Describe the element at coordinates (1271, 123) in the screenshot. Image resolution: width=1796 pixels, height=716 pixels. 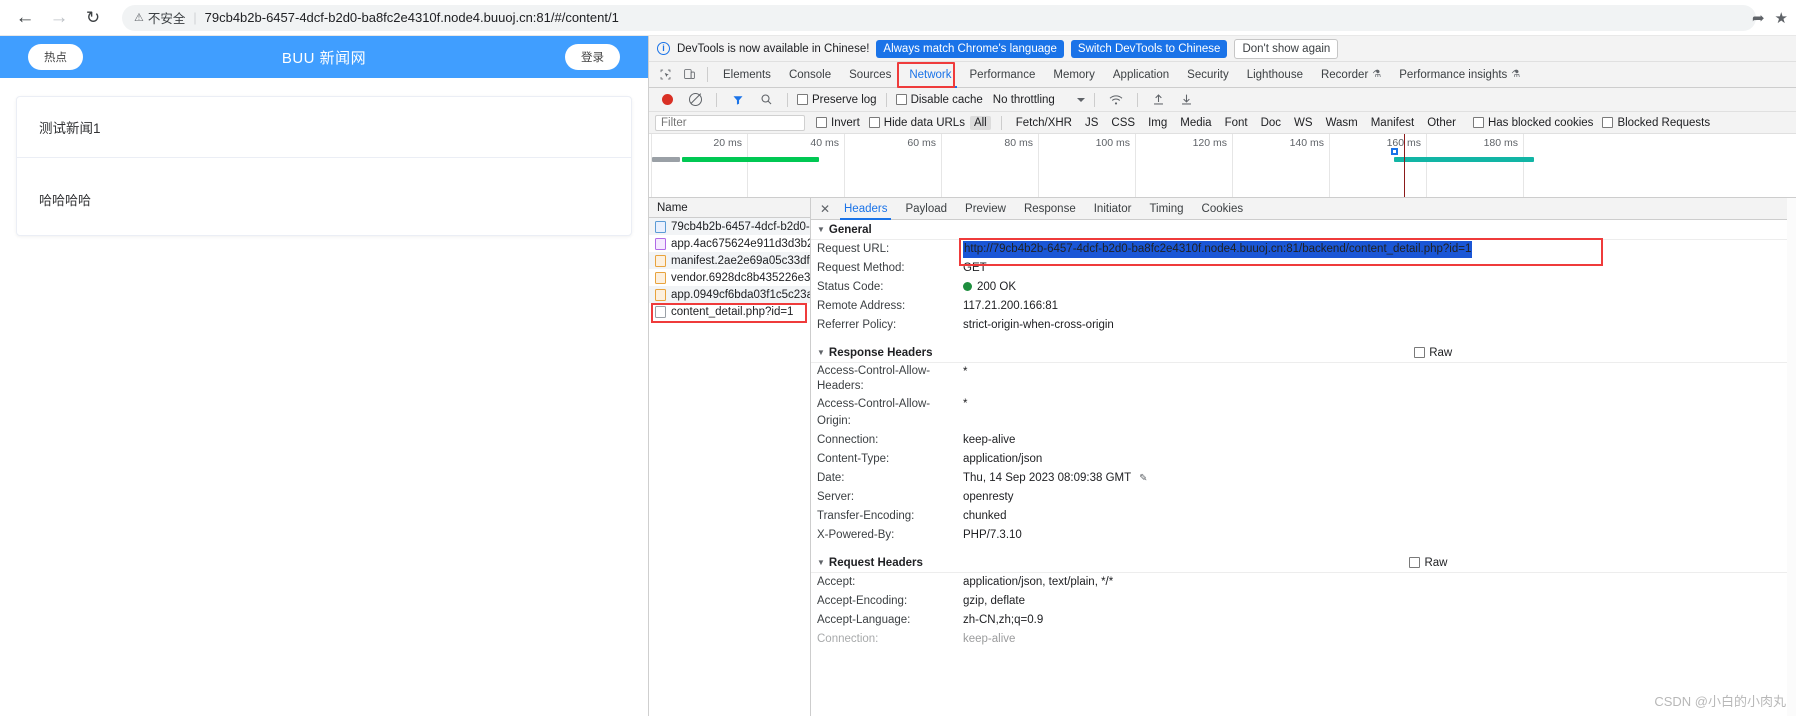
I see `filter-type-doc: Doc` at that location.